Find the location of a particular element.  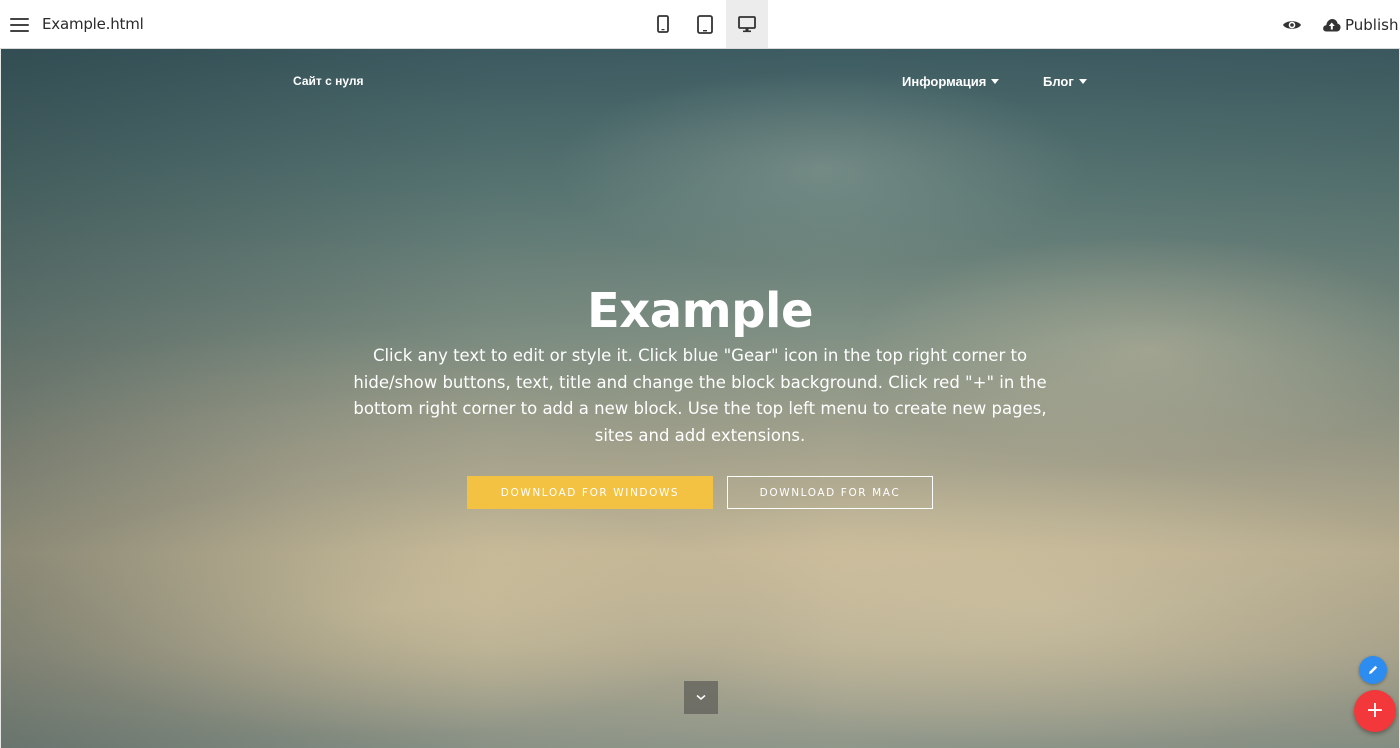

download-mac-button: DOWNLOAD FOR MAC is located at coordinates (830, 492).